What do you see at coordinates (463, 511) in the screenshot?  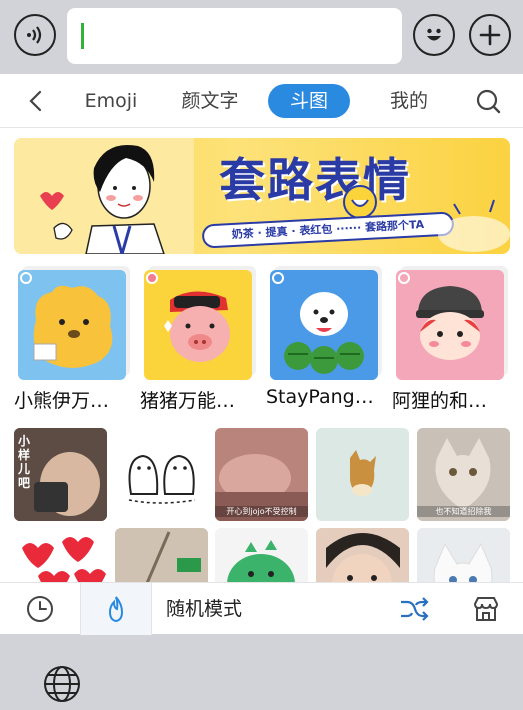 I see `gif-caption: 也不知道招除我` at bounding box center [463, 511].